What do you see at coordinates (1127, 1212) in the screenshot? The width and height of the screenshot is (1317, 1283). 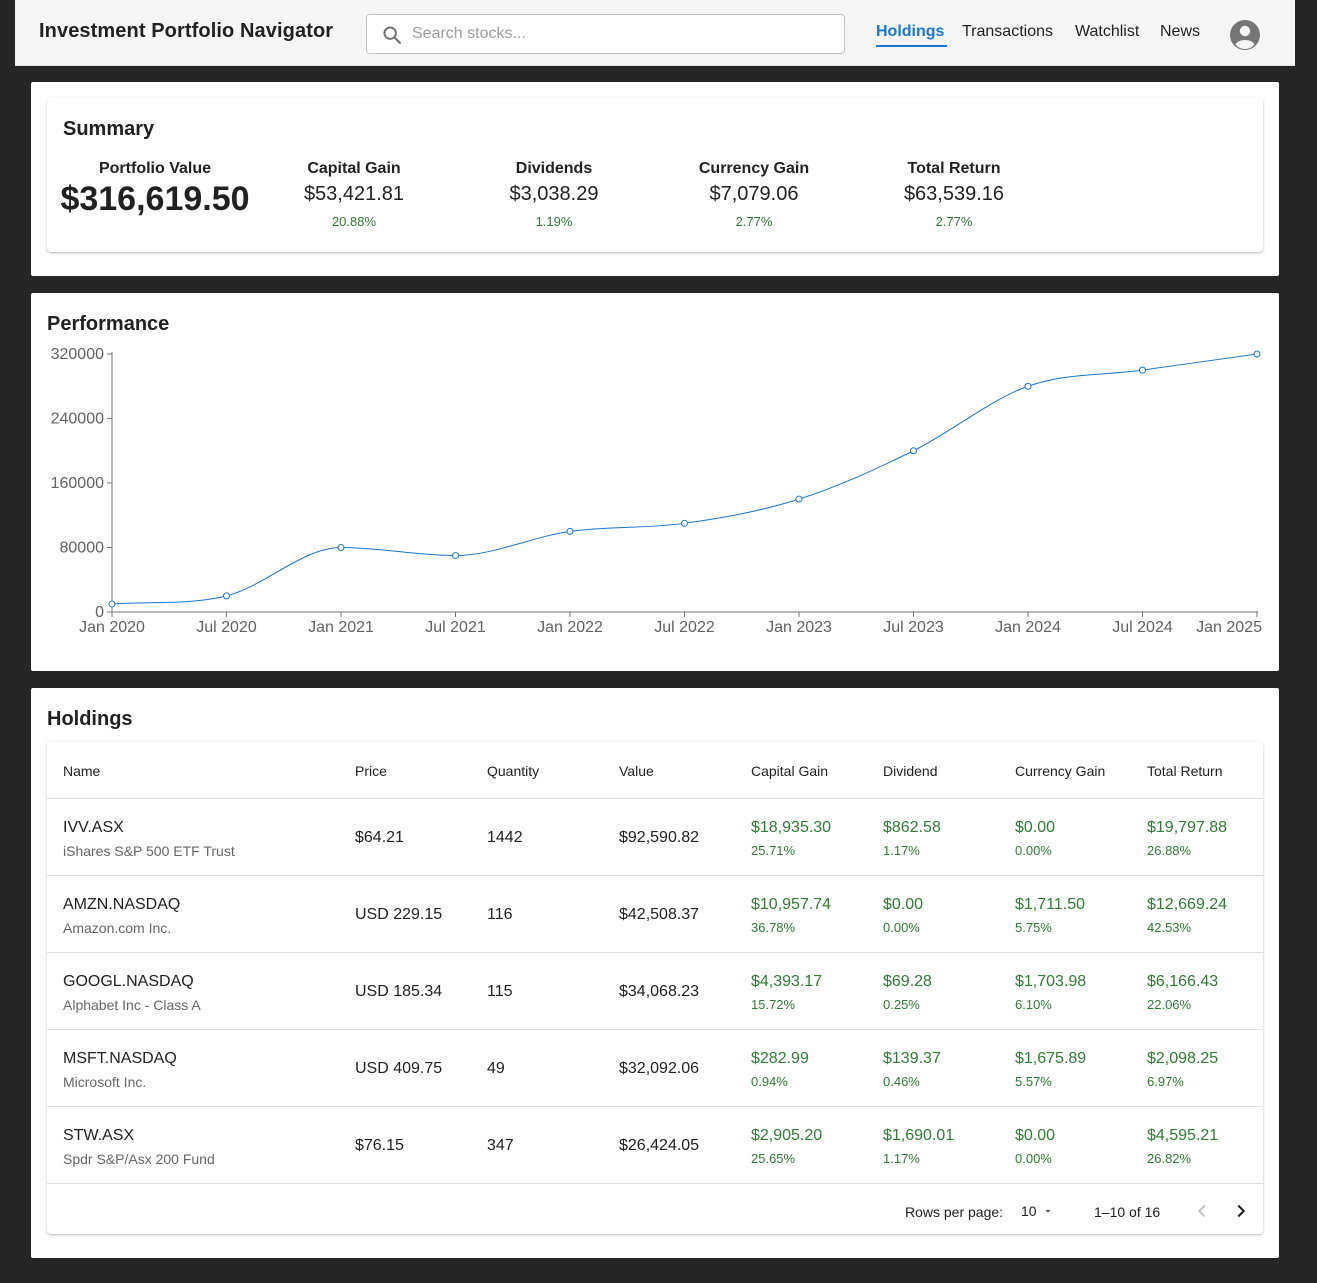 I see `pagination-range: 1–10 of 16` at bounding box center [1127, 1212].